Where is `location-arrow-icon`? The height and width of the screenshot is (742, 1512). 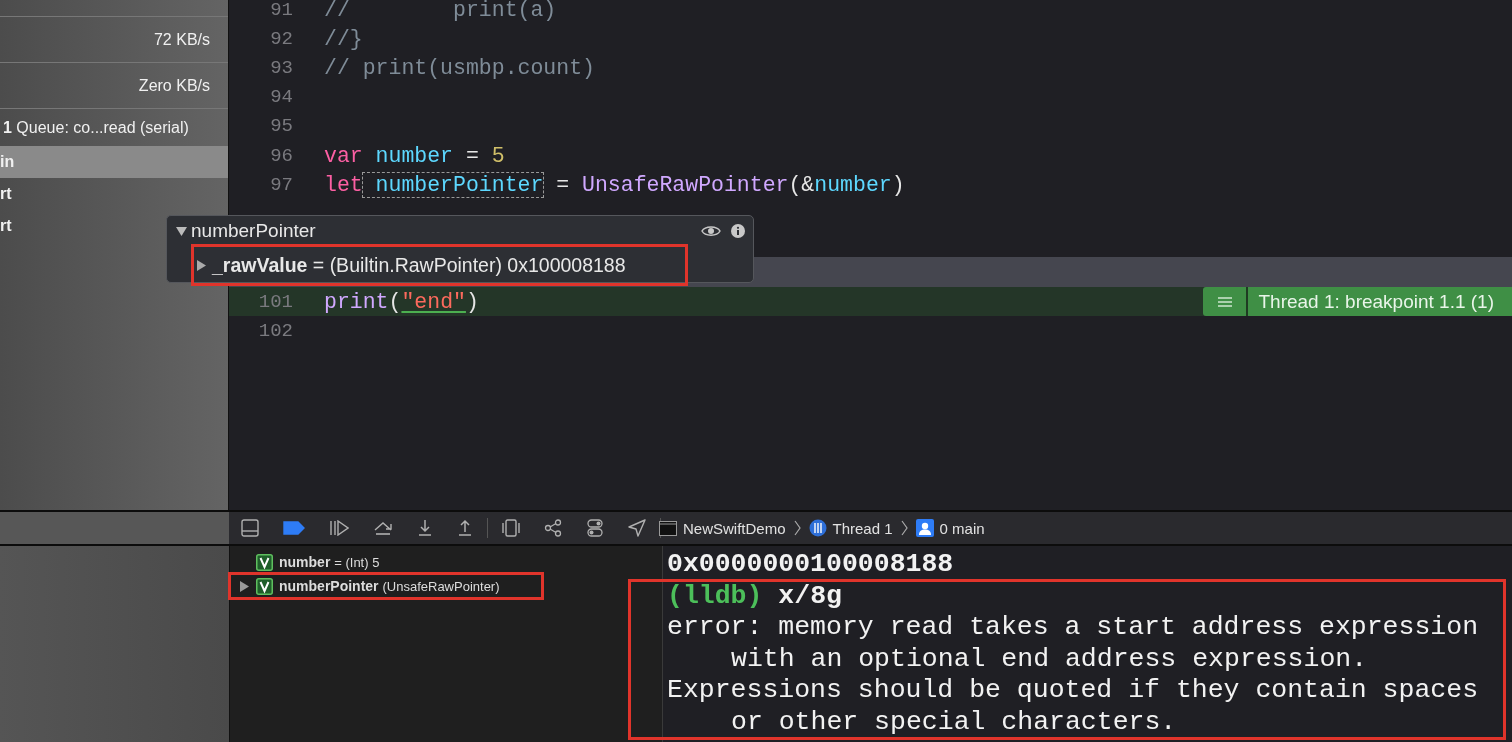
location-arrow-icon is located at coordinates (637, 528).